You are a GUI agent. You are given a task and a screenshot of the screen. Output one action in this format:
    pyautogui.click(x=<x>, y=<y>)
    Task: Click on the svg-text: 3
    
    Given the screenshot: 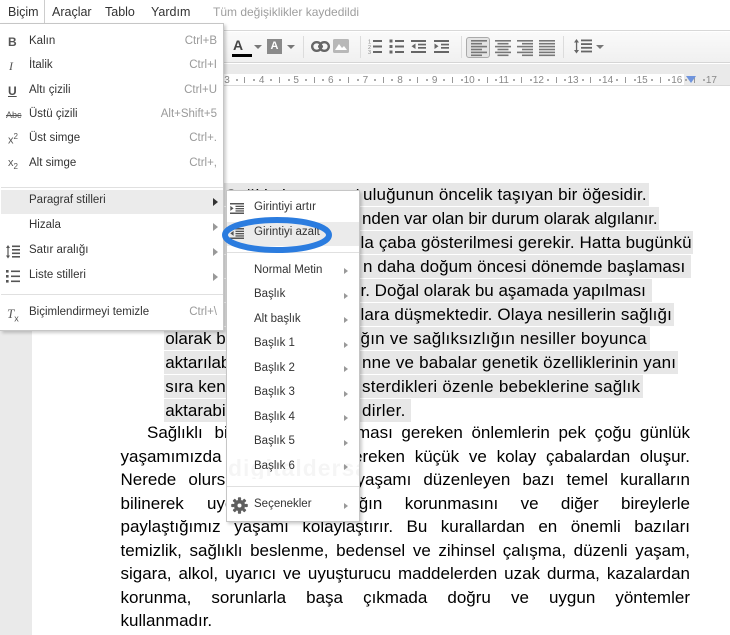 What is the action you would take?
    pyautogui.click(x=369, y=52)
    